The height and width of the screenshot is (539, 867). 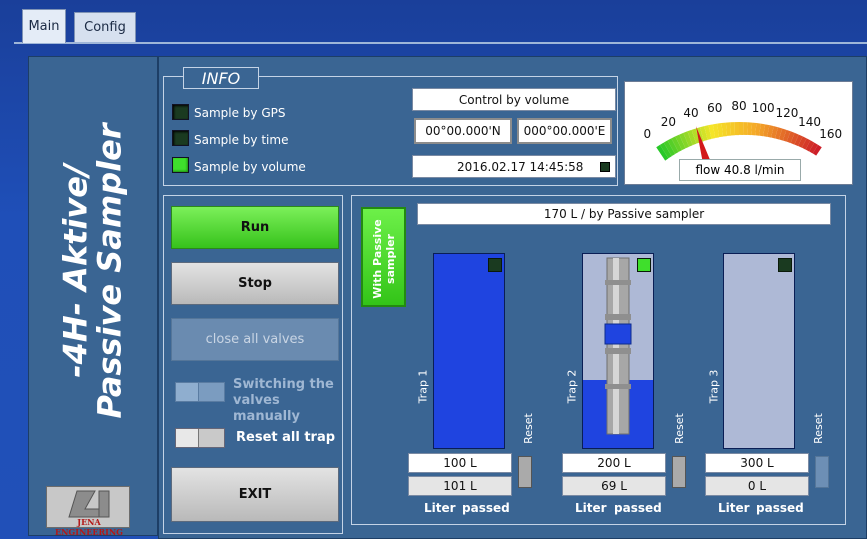 What do you see at coordinates (644, 265) in the screenshot?
I see `trap-2-led` at bounding box center [644, 265].